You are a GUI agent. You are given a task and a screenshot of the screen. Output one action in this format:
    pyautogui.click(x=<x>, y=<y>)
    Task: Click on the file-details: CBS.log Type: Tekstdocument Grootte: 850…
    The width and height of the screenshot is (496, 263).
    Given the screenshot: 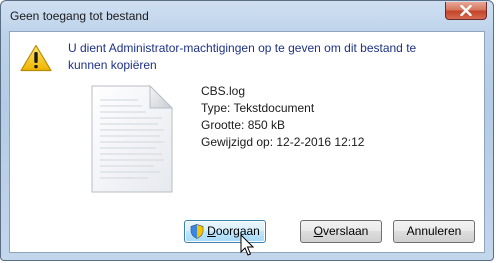 What is the action you would take?
    pyautogui.click(x=282, y=117)
    